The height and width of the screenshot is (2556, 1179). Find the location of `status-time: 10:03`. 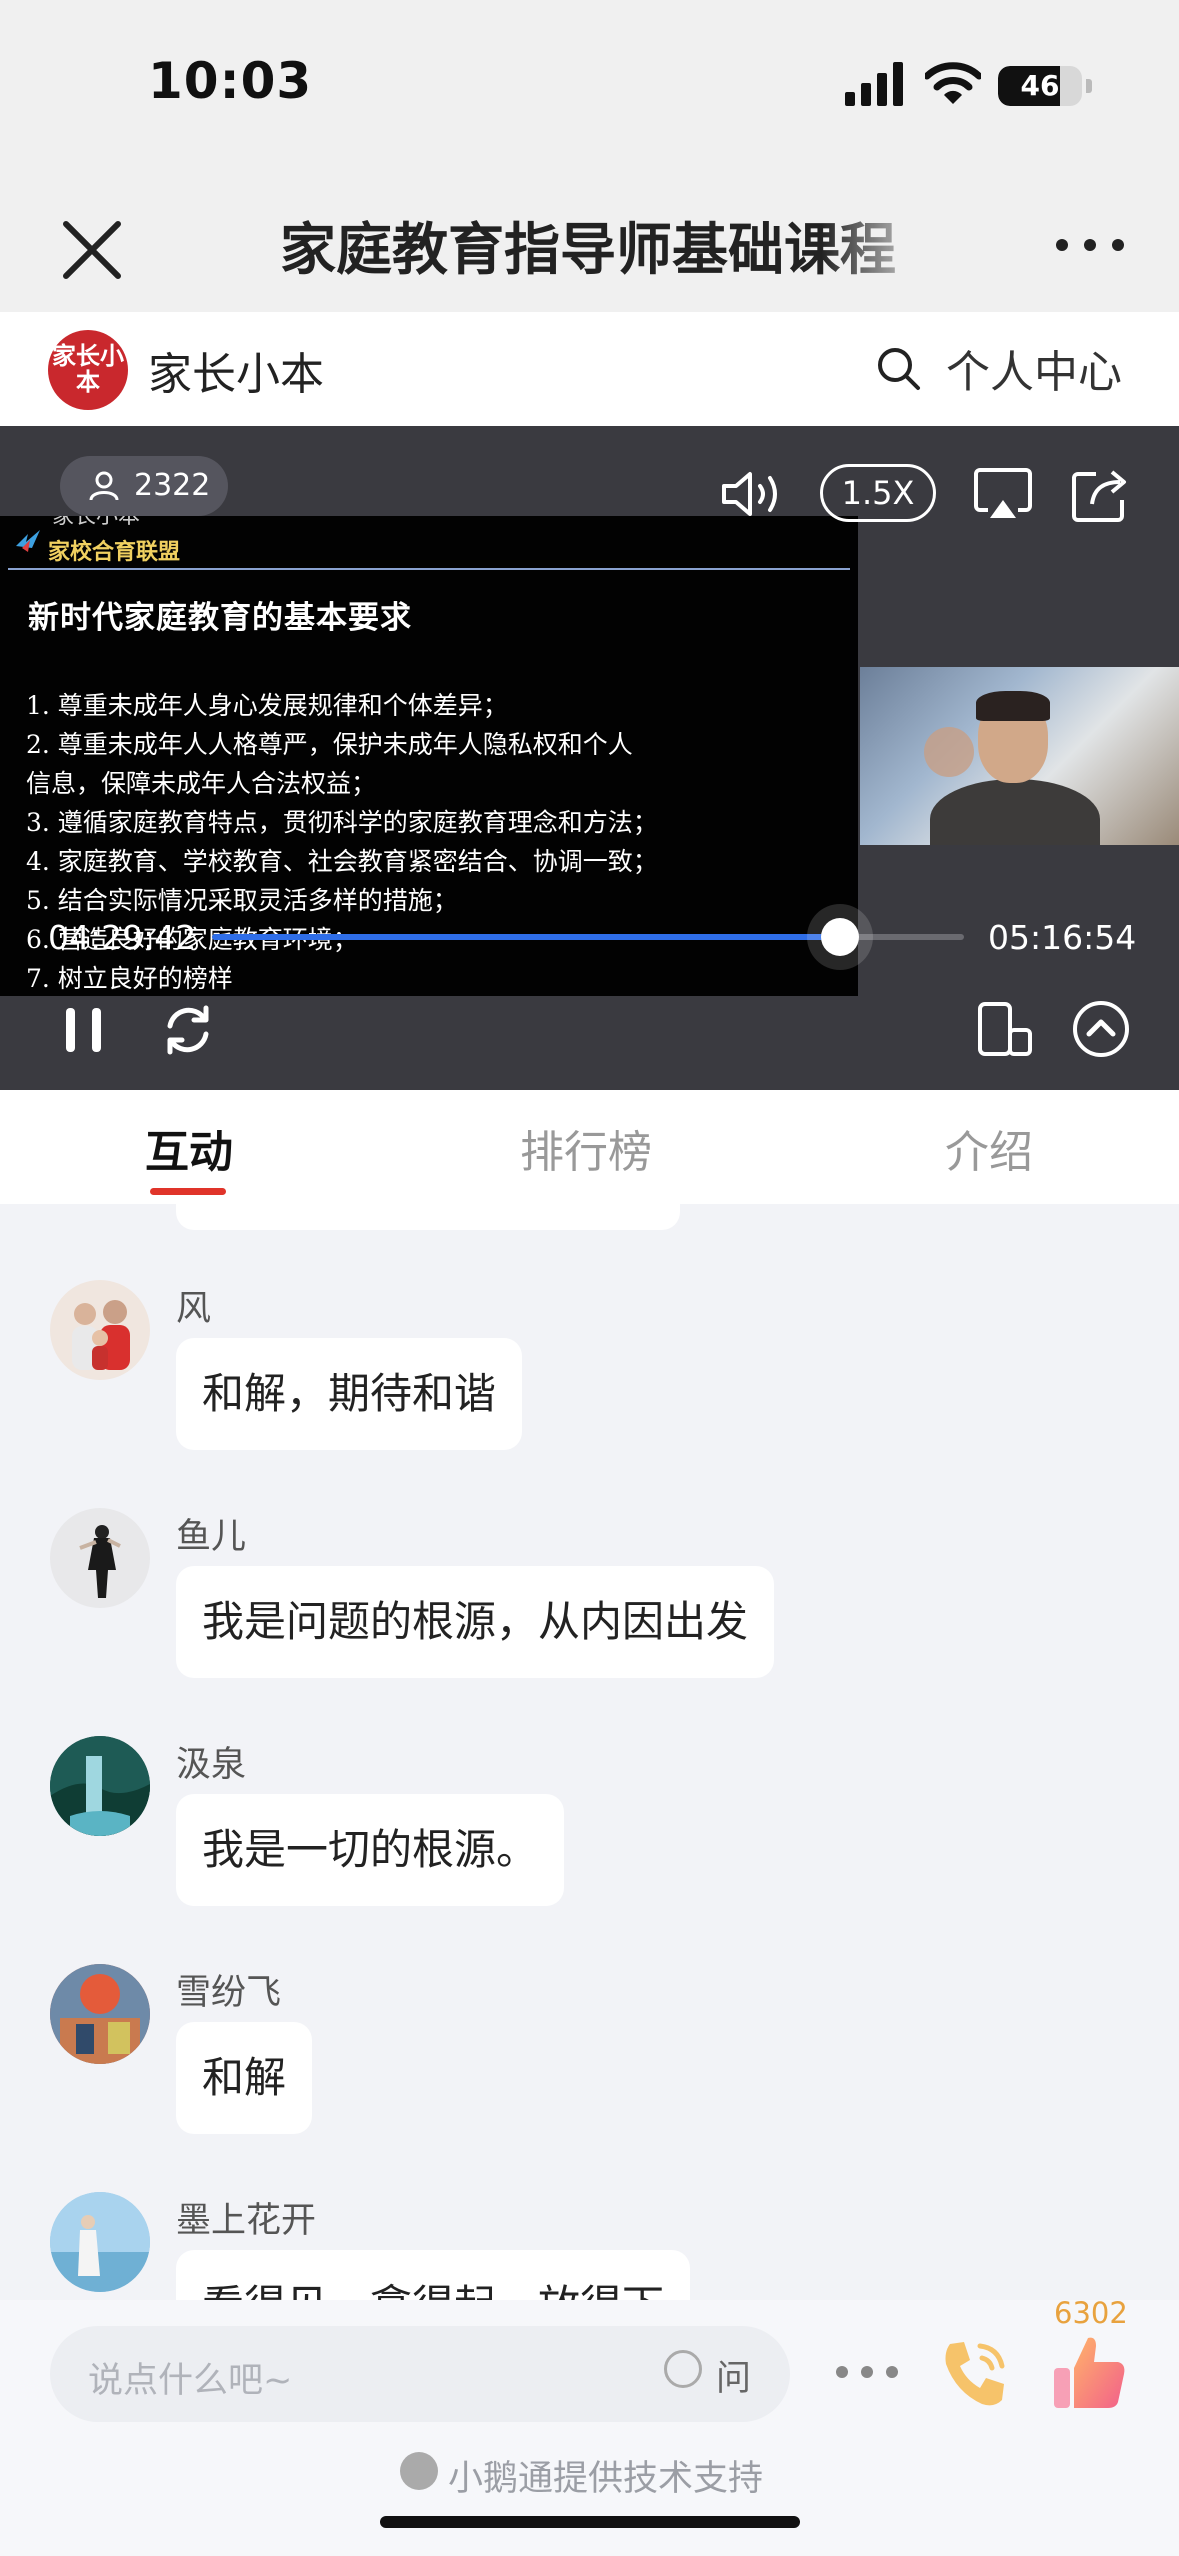

status-time: 10:03 is located at coordinates (230, 81).